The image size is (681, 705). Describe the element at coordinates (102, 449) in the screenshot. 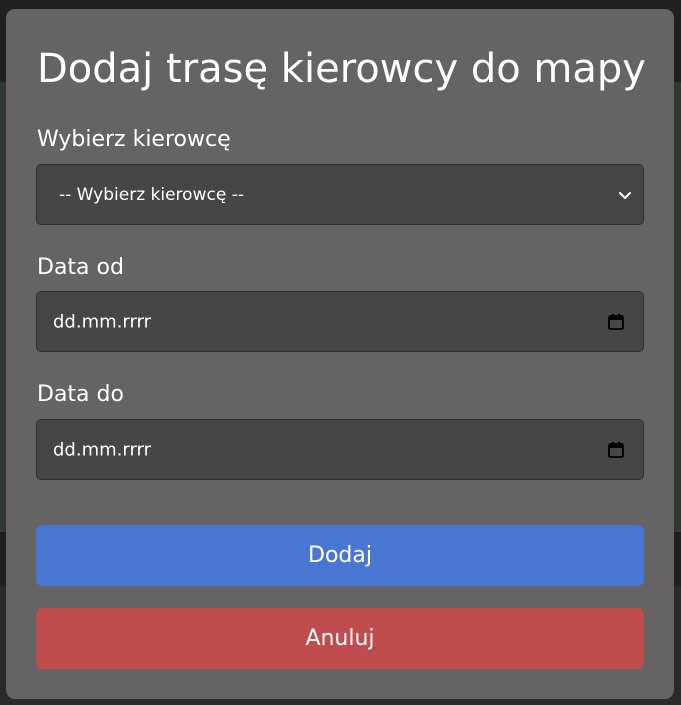

I see `date-to-value: dd.mm.rrrr` at that location.